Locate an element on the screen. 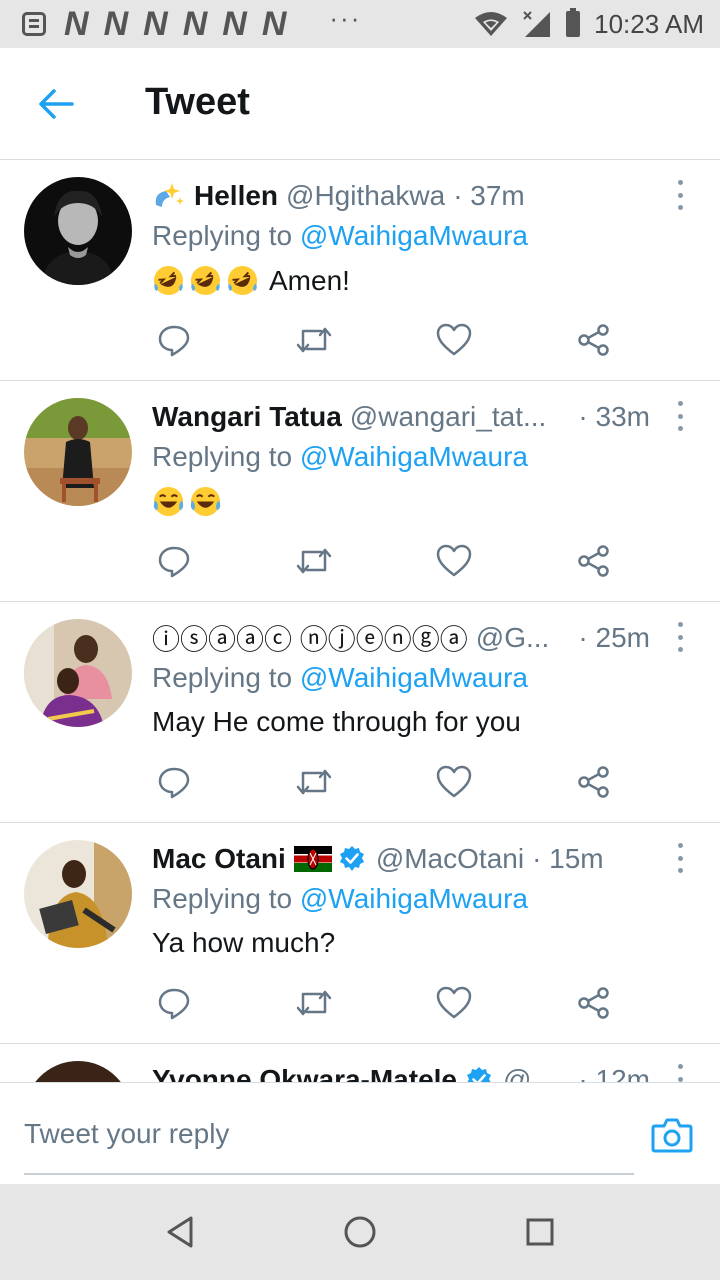 The image size is (720, 1280). author-name: Wangari Tatua is located at coordinates (247, 417).